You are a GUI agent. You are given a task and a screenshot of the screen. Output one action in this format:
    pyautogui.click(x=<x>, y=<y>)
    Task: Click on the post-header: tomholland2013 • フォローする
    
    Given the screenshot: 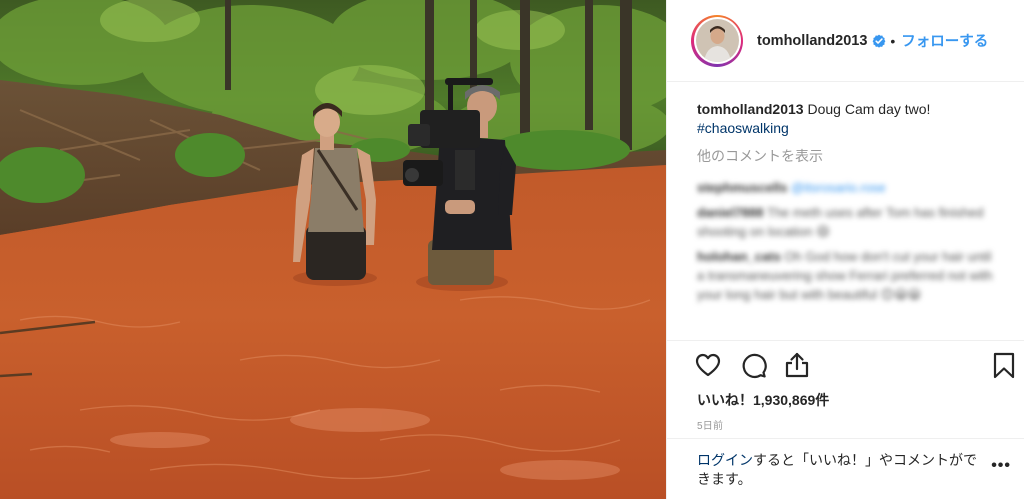 What is the action you would take?
    pyautogui.click(x=845, y=41)
    